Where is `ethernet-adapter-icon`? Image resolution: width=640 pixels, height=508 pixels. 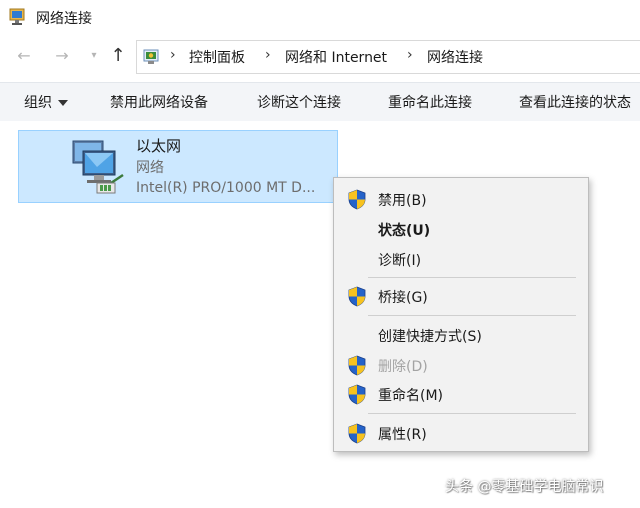 ethernet-adapter-icon is located at coordinates (98, 167).